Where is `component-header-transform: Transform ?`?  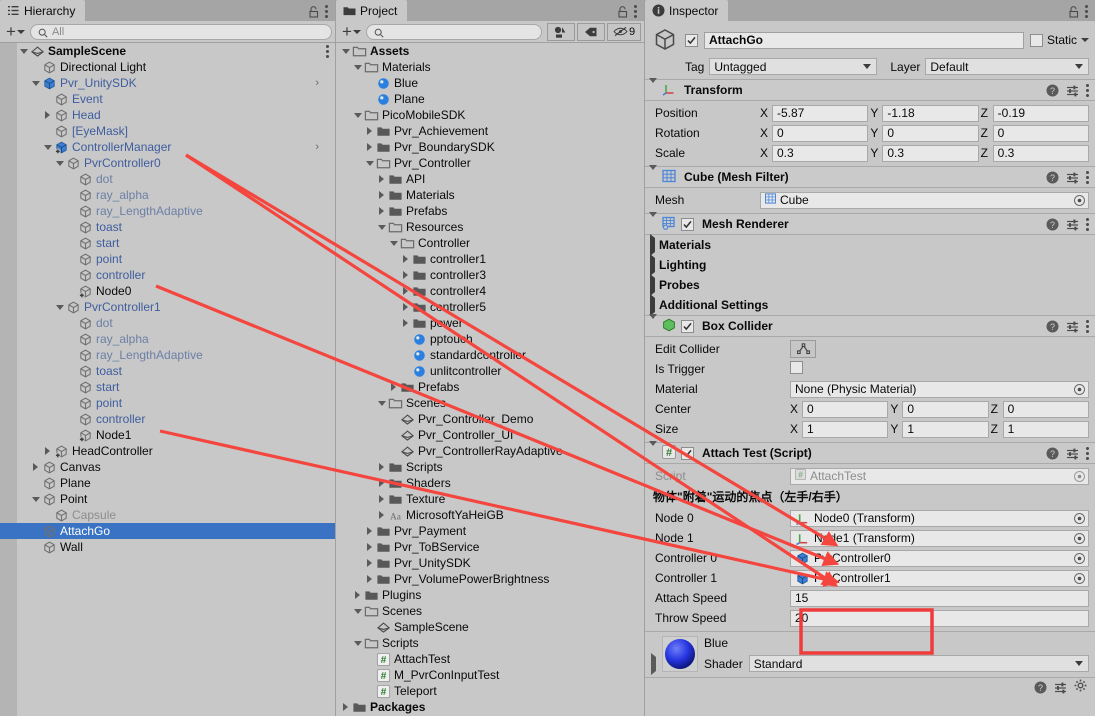 component-header-transform: Transform ? is located at coordinates (870, 90).